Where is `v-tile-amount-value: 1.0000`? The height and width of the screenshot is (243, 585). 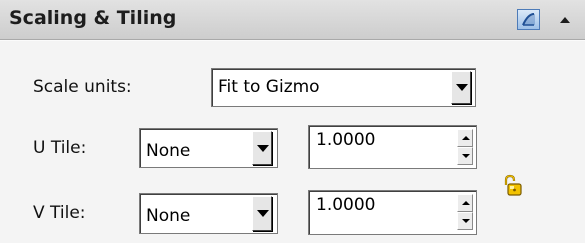
v-tile-amount-value: 1.0000 is located at coordinates (345, 205).